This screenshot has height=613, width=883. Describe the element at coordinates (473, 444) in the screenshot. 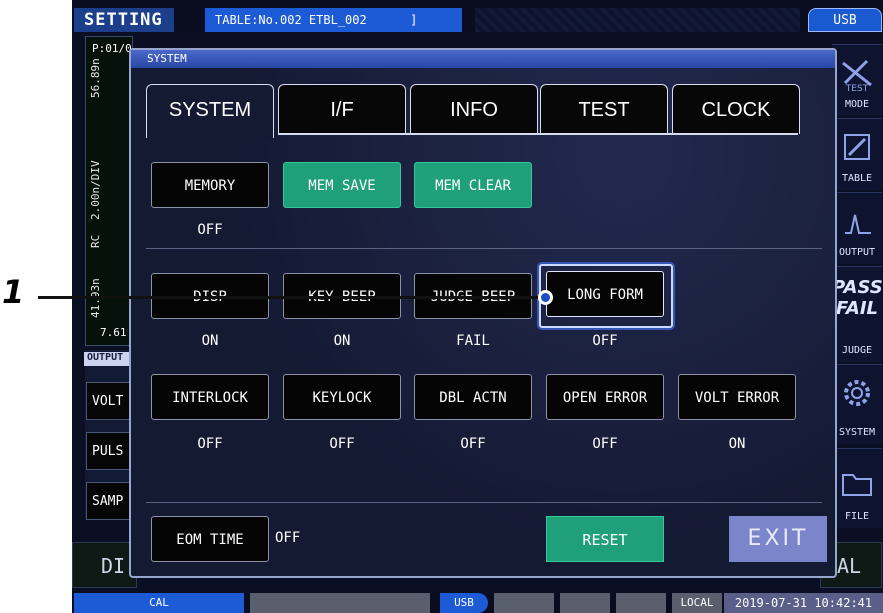

I see `dbl-actn-value: OFF` at that location.